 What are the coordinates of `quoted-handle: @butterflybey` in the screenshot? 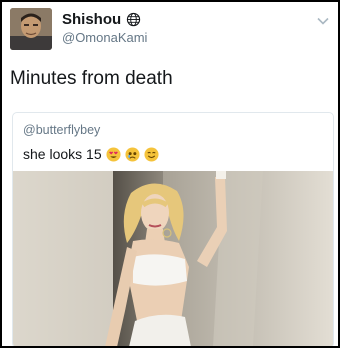 It's located at (61, 130).